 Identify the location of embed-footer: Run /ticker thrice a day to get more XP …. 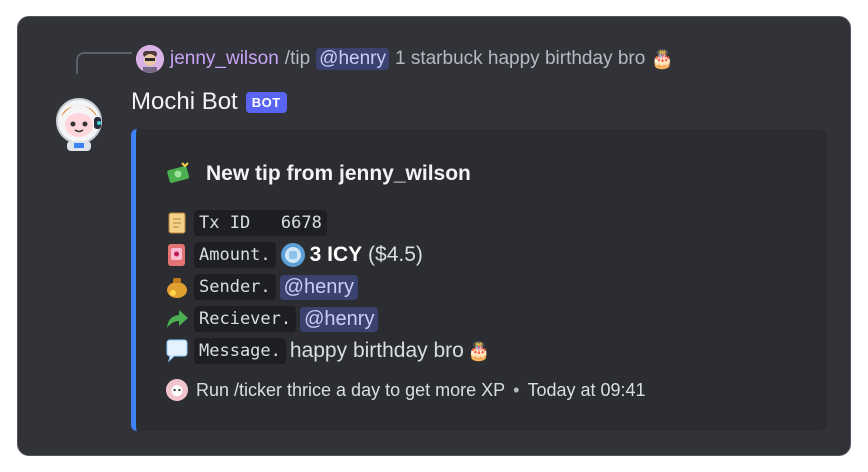
(406, 390).